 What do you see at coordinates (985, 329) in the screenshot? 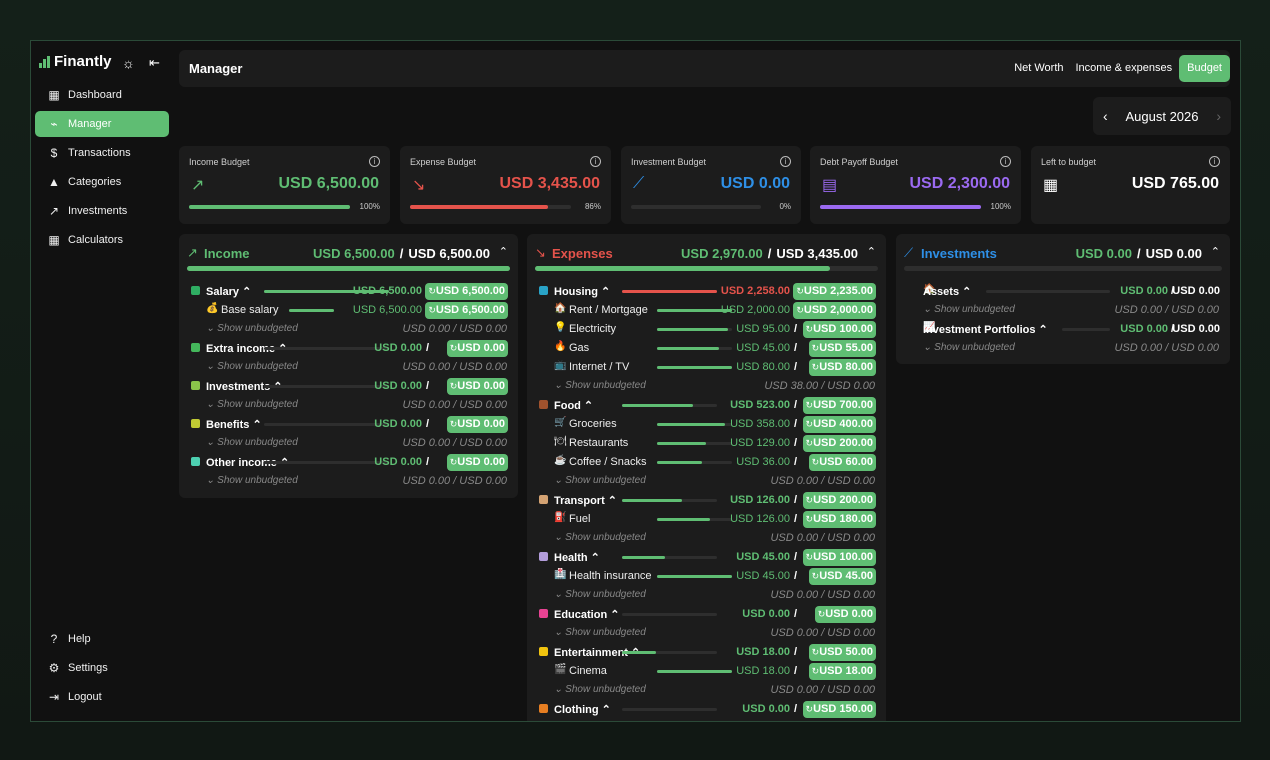
I see `category-name: Investment Portfolios ⌃` at bounding box center [985, 329].